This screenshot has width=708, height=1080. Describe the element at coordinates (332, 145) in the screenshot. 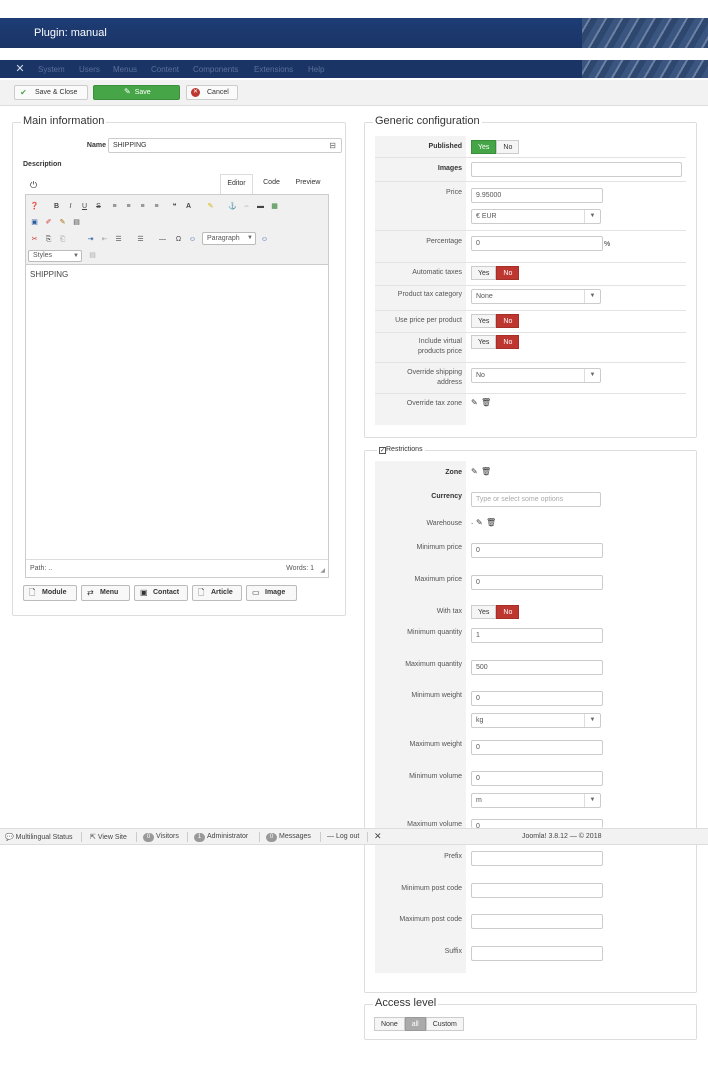

I see `language-icon: ⊟` at that location.